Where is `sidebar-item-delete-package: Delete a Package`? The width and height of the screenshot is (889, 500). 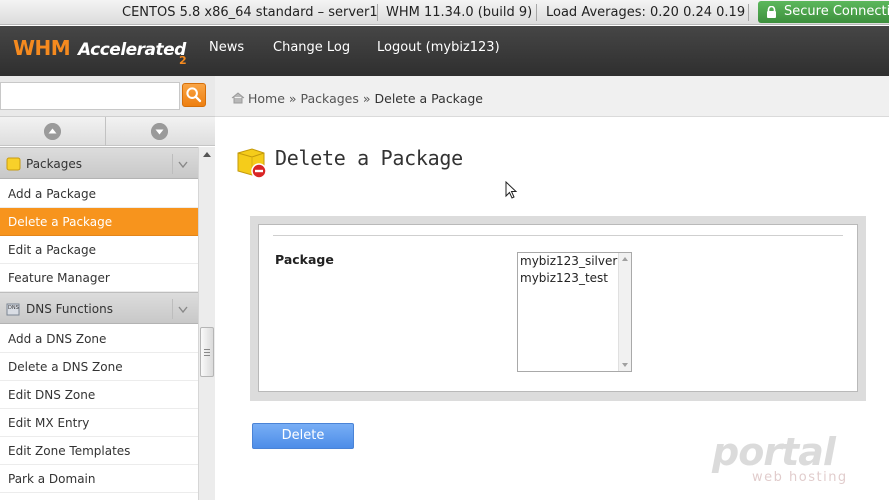
sidebar-item-delete-package: Delete a Package is located at coordinates (99, 222).